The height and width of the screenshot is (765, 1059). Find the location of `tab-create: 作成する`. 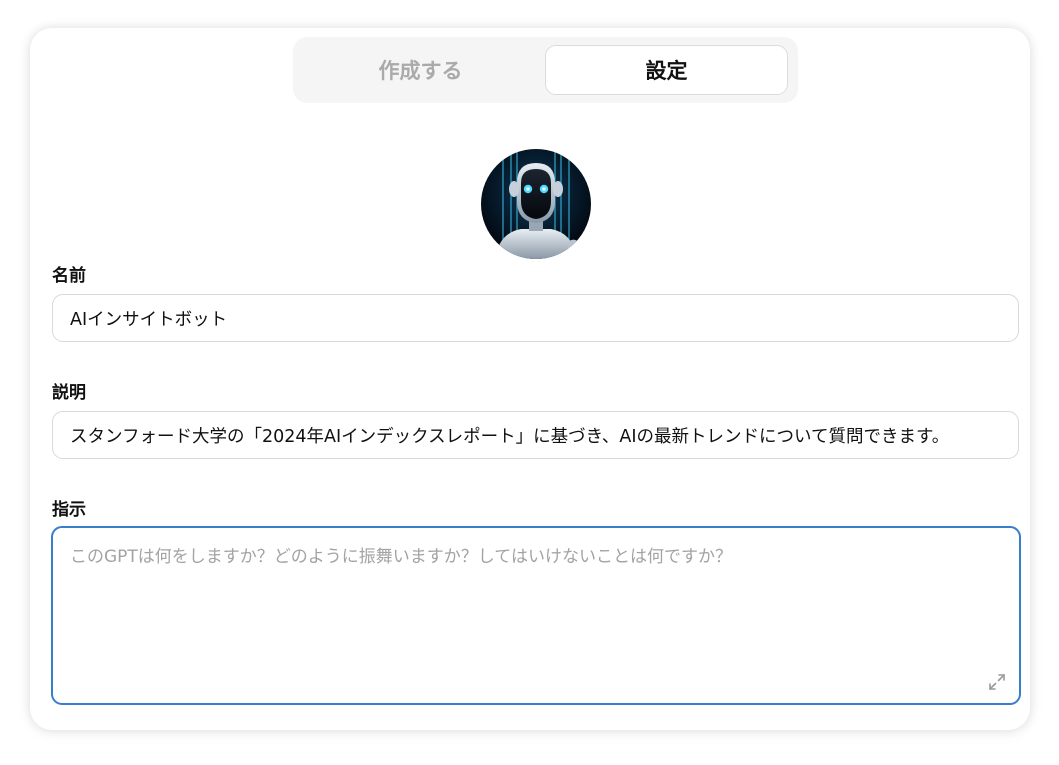

tab-create: 作成する is located at coordinates (420, 70).